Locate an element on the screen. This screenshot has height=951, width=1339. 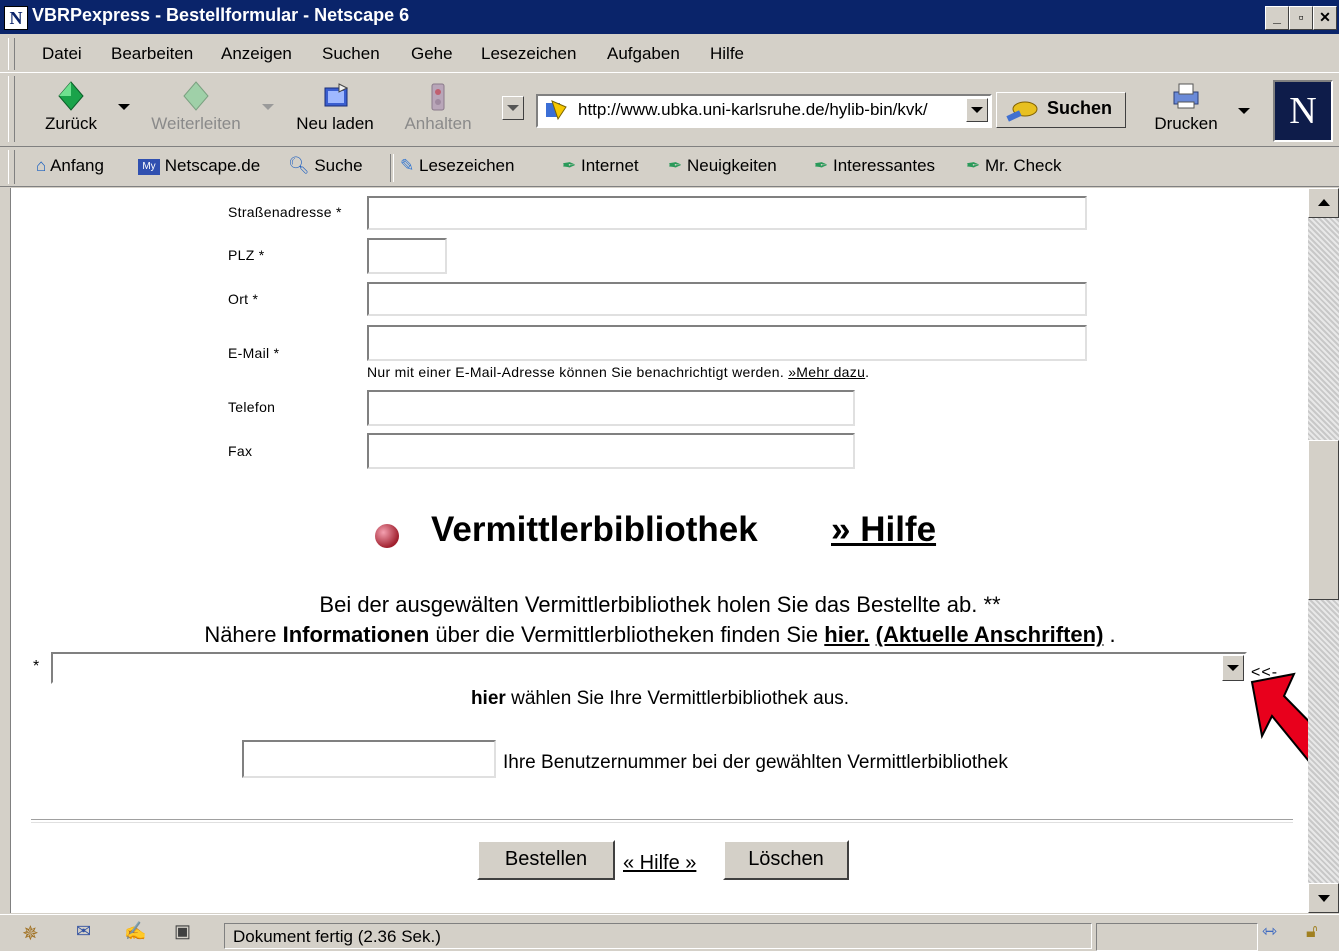
online-status-icon: ⇿ is located at coordinates (1269, 931).